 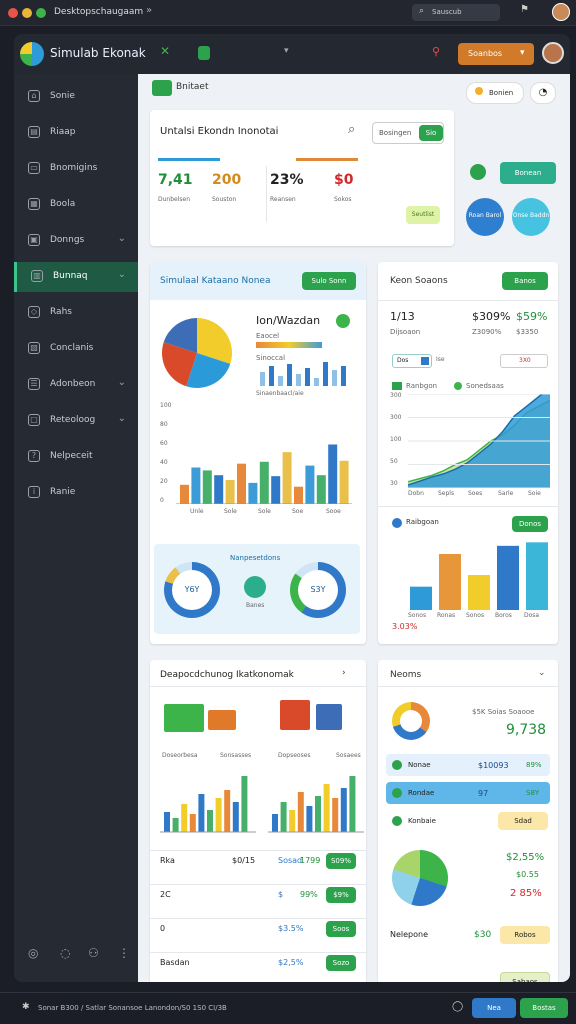 What do you see at coordinates (436, 51) in the screenshot?
I see `pin-icon: ⚲` at bounding box center [436, 51].